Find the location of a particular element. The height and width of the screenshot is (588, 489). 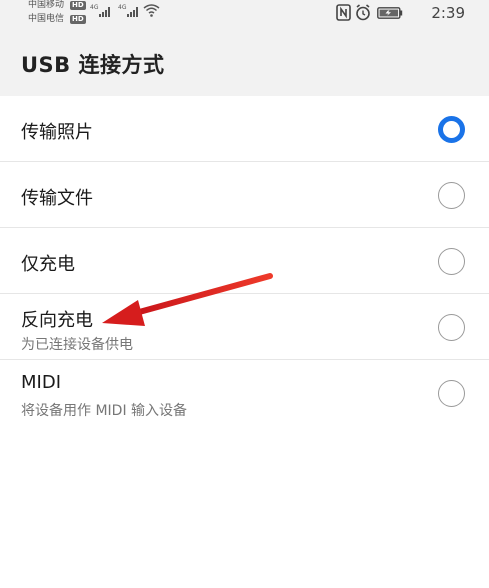

option-transfer-photos: 传输照片 is located at coordinates (244, 129).